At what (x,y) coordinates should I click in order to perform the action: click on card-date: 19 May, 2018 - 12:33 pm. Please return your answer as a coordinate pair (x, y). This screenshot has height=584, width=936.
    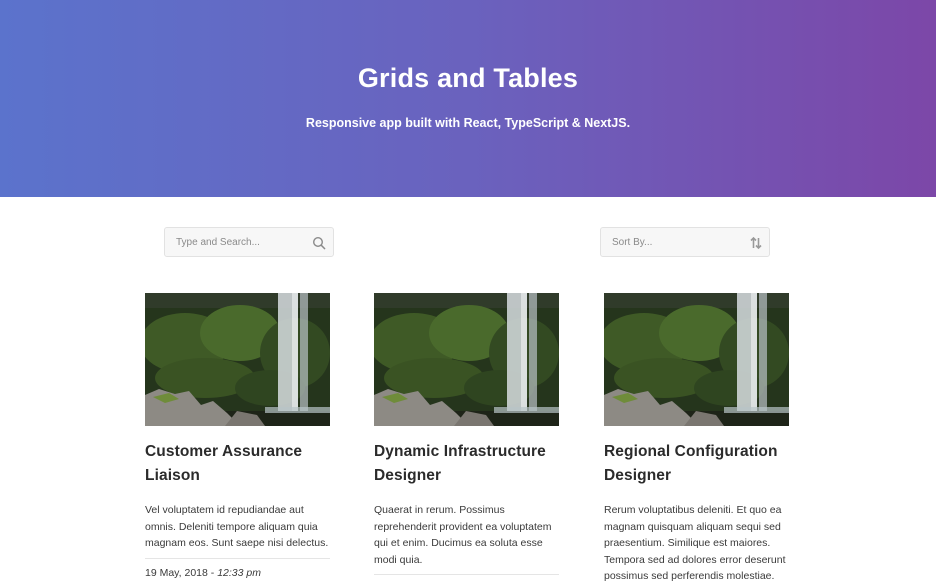
    Looking at the image, I should click on (237, 573).